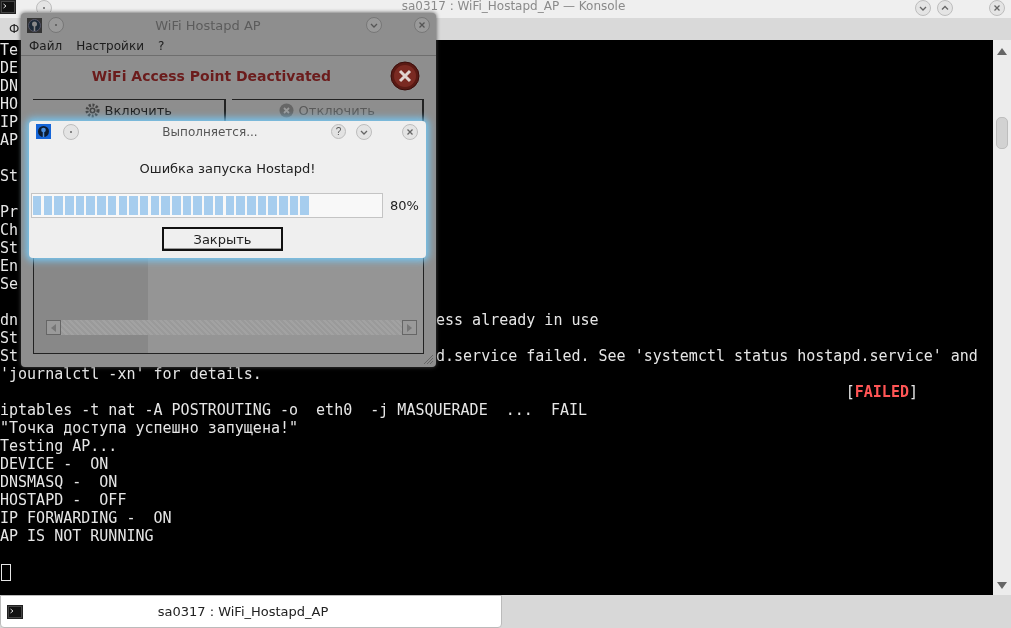 This screenshot has height=628, width=1011. Describe the element at coordinates (286, 111) in the screenshot. I see `stop-icon` at that location.